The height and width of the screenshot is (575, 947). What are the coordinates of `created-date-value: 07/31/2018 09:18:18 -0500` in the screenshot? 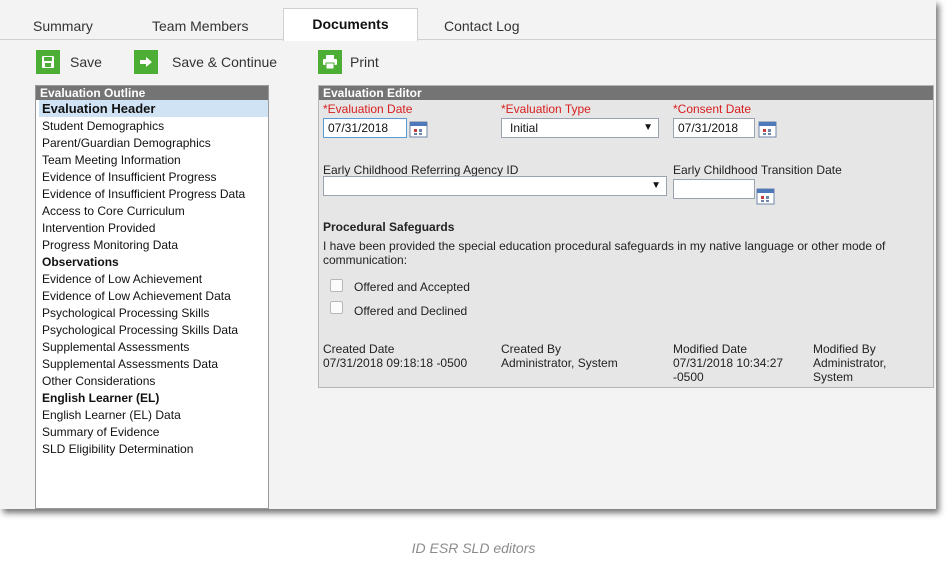 It's located at (395, 363).